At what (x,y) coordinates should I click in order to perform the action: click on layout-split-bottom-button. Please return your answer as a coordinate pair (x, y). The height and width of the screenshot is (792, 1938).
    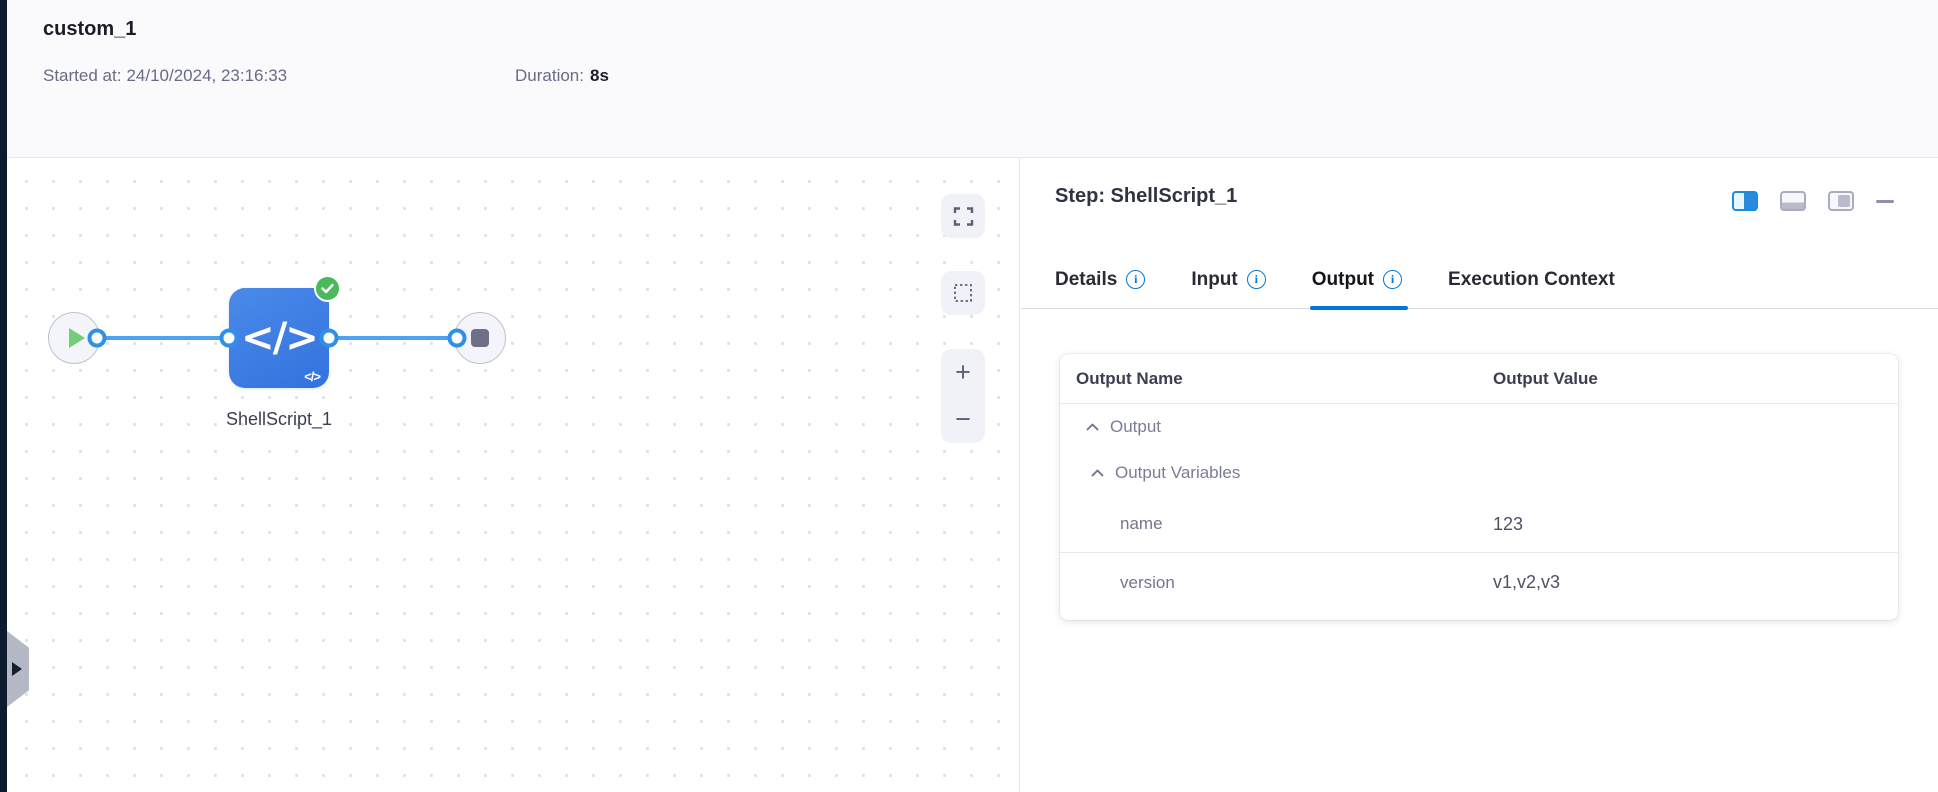
    Looking at the image, I should click on (1793, 201).